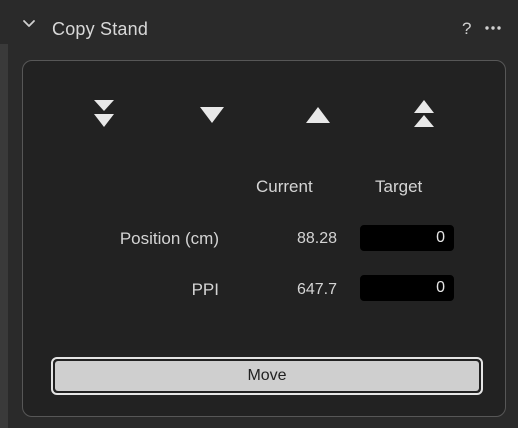 The height and width of the screenshot is (428, 518). What do you see at coordinates (316, 289) in the screenshot?
I see `current-ppi-value: 647.7` at bounding box center [316, 289].